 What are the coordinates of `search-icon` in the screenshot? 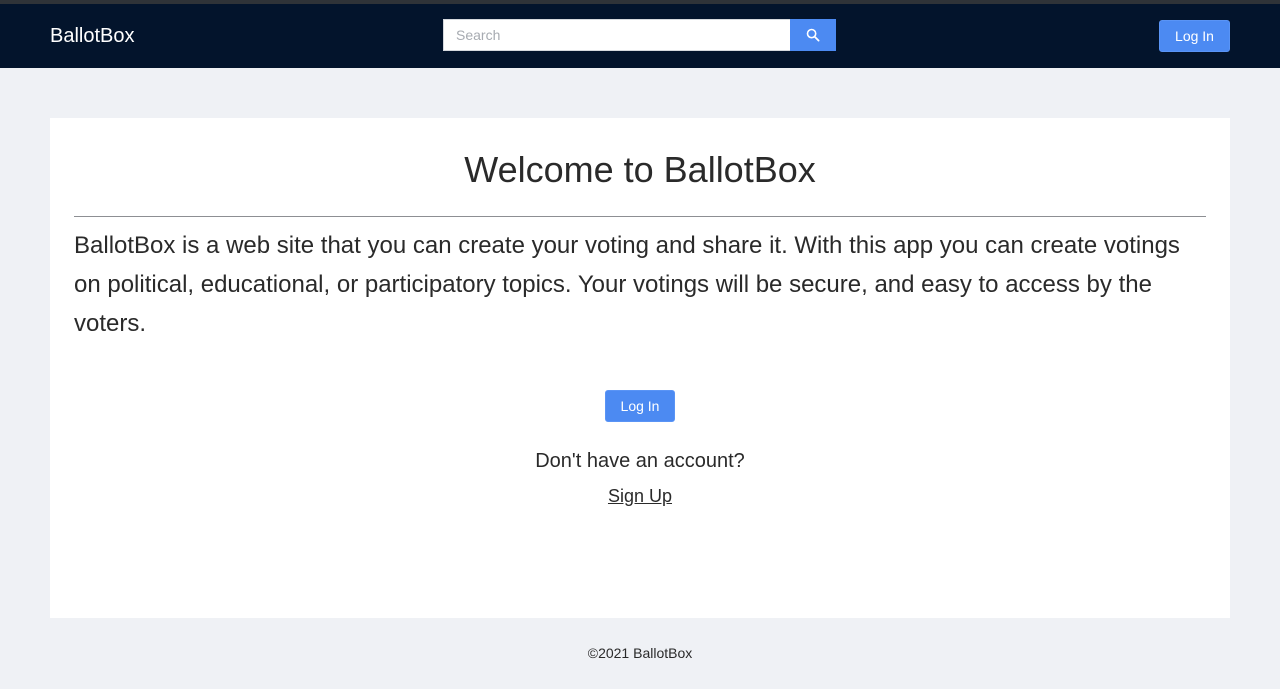 It's located at (813, 35).